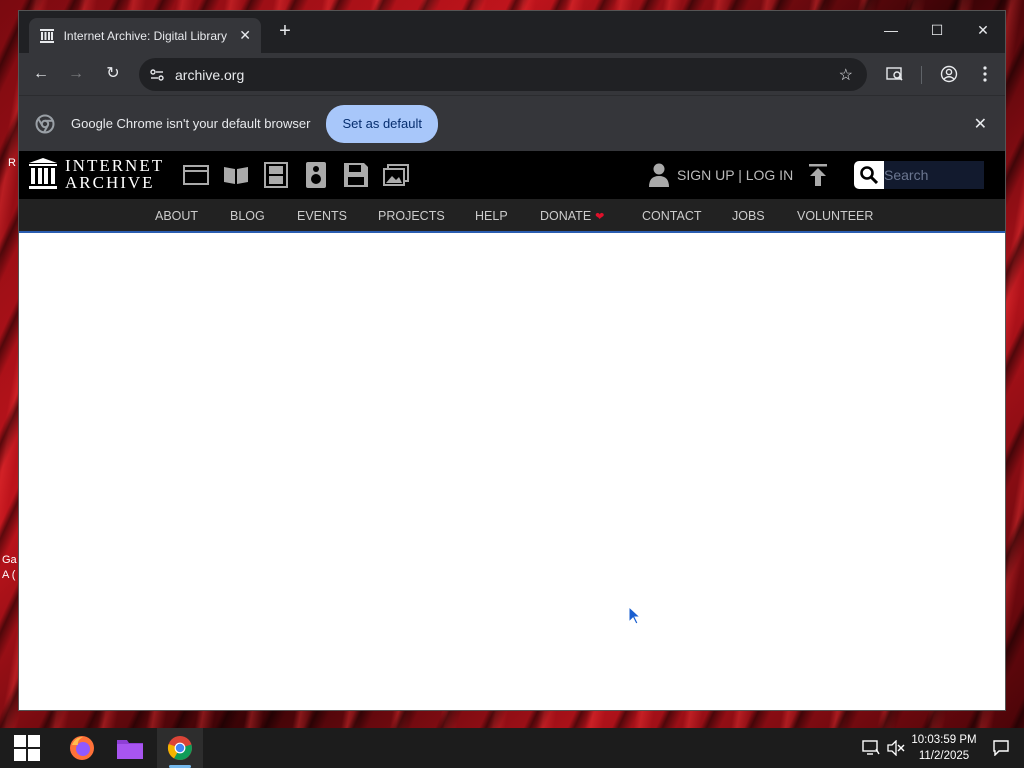 This screenshot has height=768, width=1024. What do you see at coordinates (411, 216) in the screenshot?
I see `nav-projects: PROJECTS` at bounding box center [411, 216].